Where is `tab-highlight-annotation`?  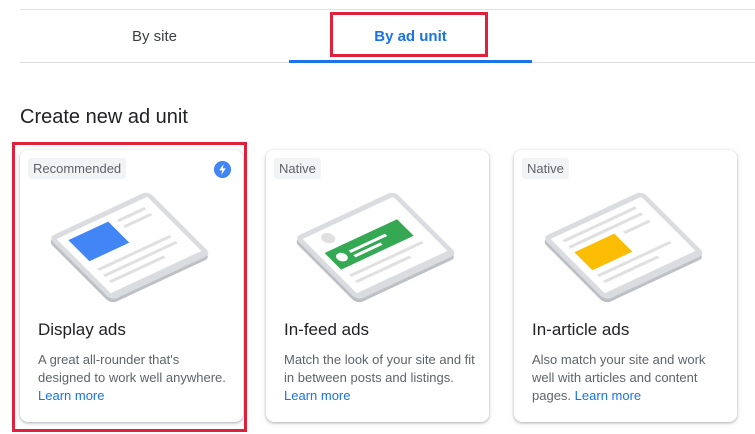 tab-highlight-annotation is located at coordinates (409, 34).